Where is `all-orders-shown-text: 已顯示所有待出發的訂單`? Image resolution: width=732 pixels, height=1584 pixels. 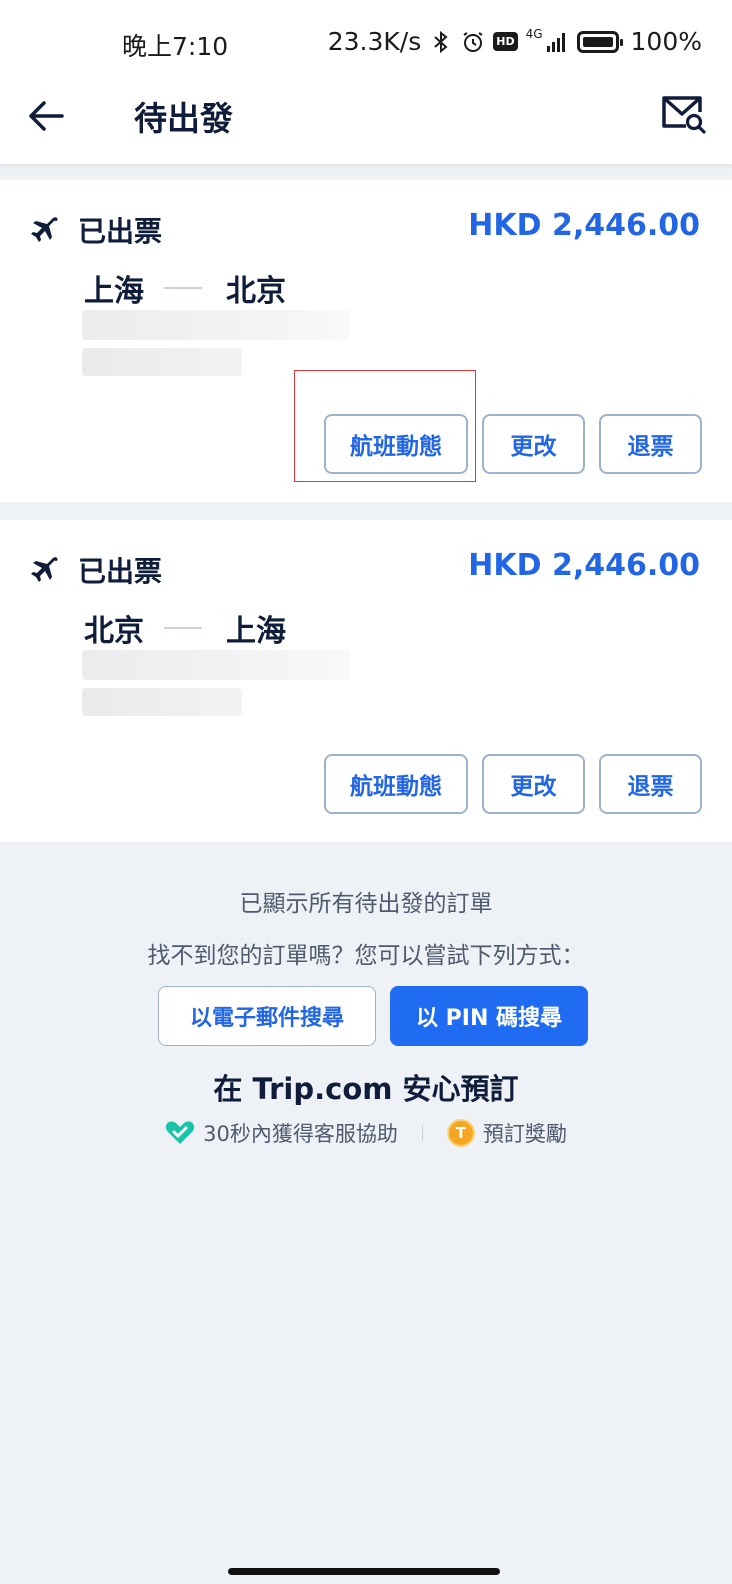
all-orders-shown-text: 已顯示所有待出發的訂單 is located at coordinates (366, 904).